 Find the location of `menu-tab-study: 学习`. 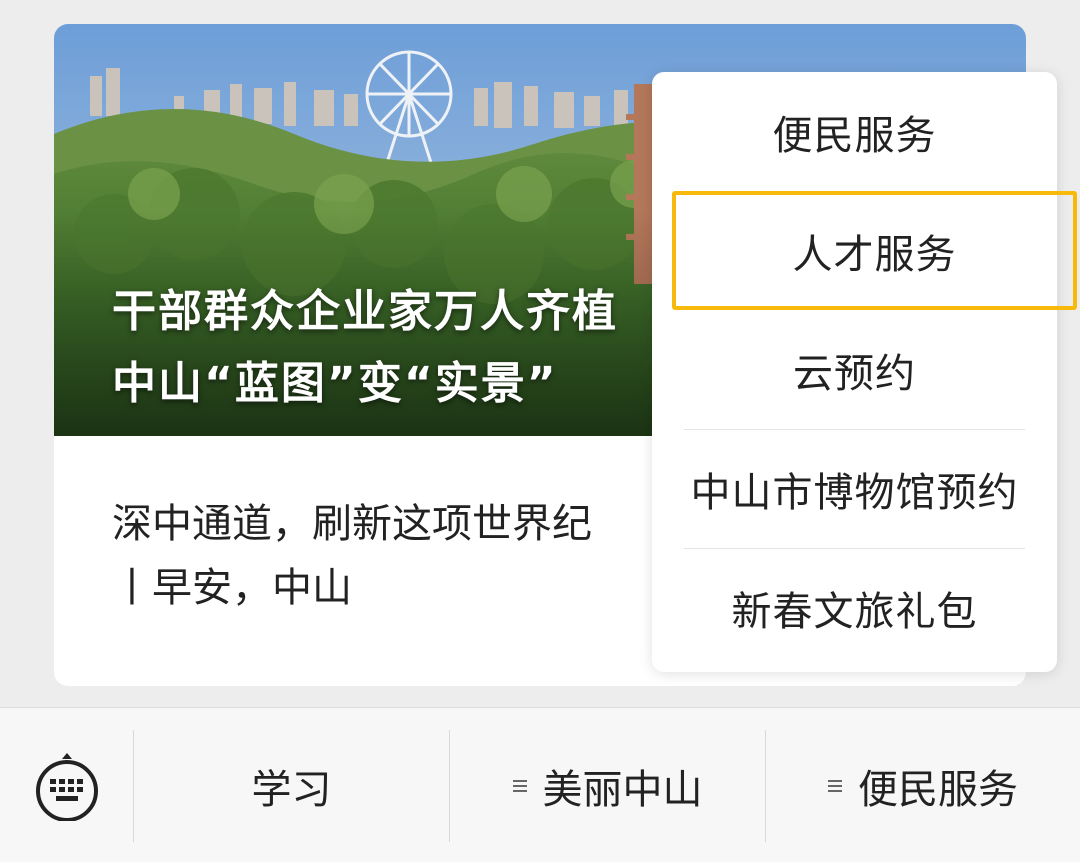

menu-tab-study: 学习 is located at coordinates (291, 785).